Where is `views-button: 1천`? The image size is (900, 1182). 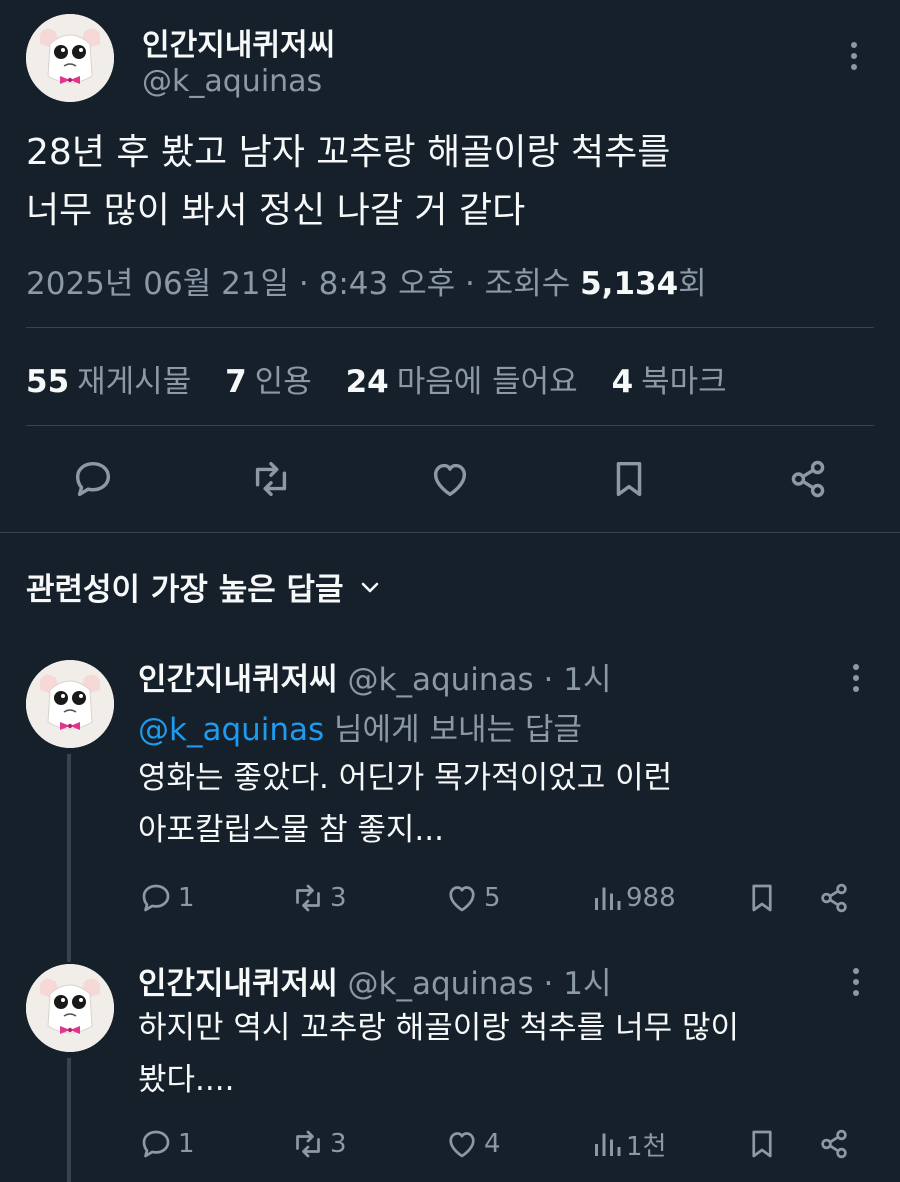
views-button: 1천 is located at coordinates (629, 1144).